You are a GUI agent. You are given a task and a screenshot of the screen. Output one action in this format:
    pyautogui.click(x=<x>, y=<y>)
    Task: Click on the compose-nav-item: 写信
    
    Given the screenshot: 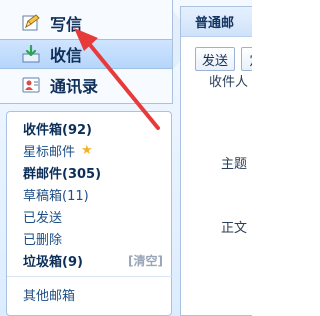 What is the action you would take?
    pyautogui.click(x=86, y=23)
    